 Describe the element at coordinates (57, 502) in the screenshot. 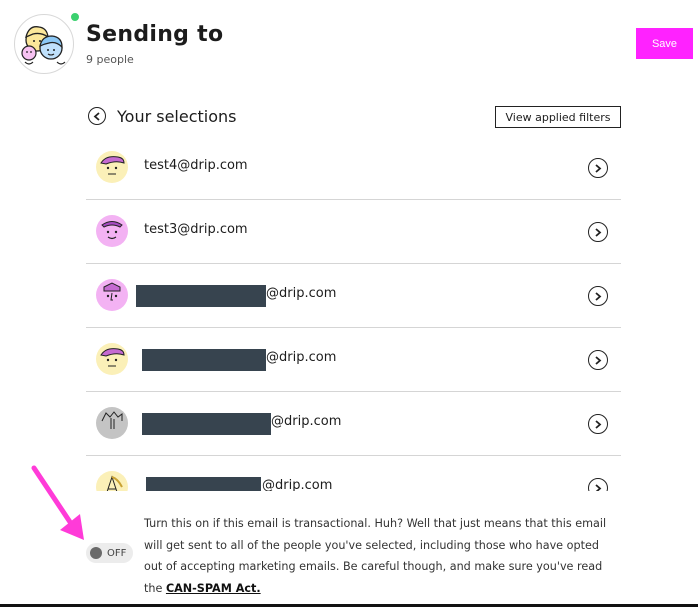

I see `annotation-arrow-icon` at that location.